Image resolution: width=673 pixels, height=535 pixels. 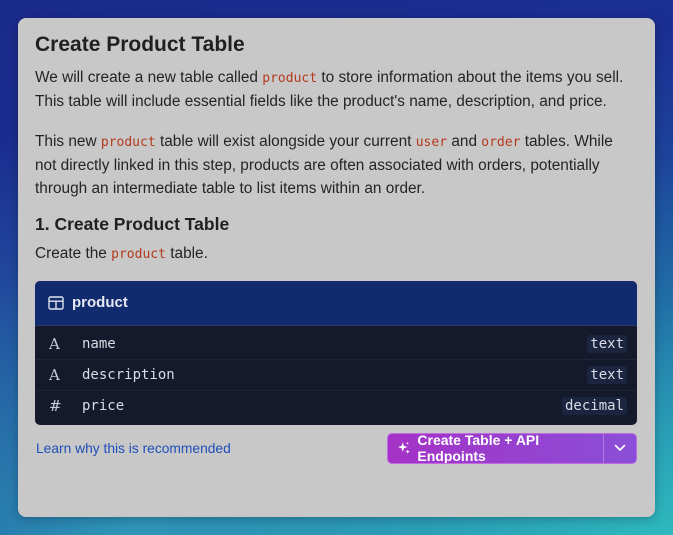 What do you see at coordinates (186, 254) in the screenshot?
I see `step-text-2: table.` at bounding box center [186, 254].